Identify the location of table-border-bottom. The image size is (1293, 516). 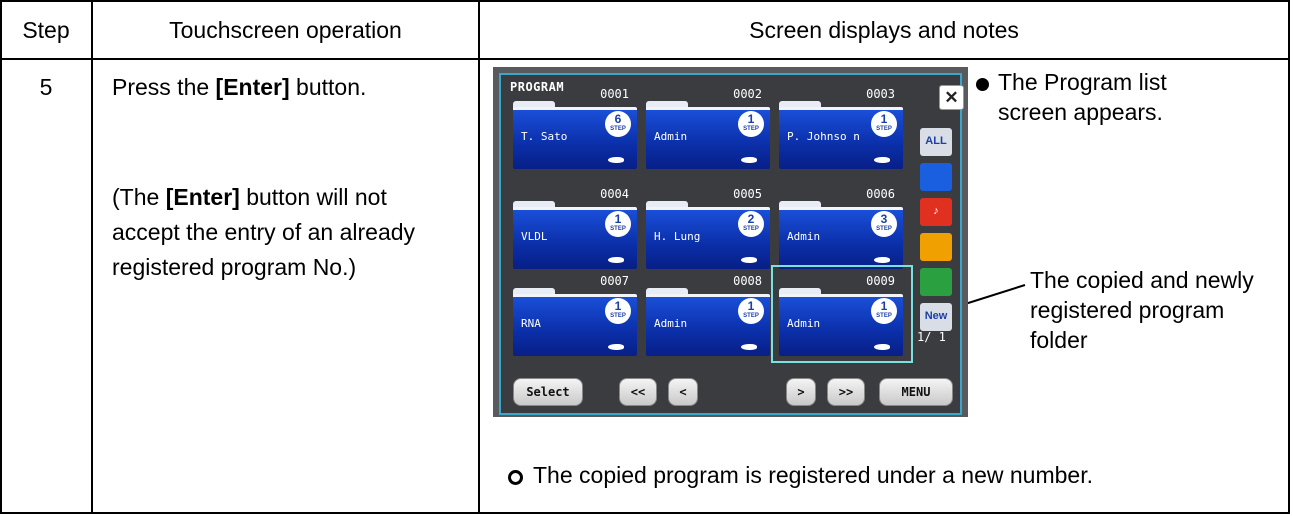
(645, 513).